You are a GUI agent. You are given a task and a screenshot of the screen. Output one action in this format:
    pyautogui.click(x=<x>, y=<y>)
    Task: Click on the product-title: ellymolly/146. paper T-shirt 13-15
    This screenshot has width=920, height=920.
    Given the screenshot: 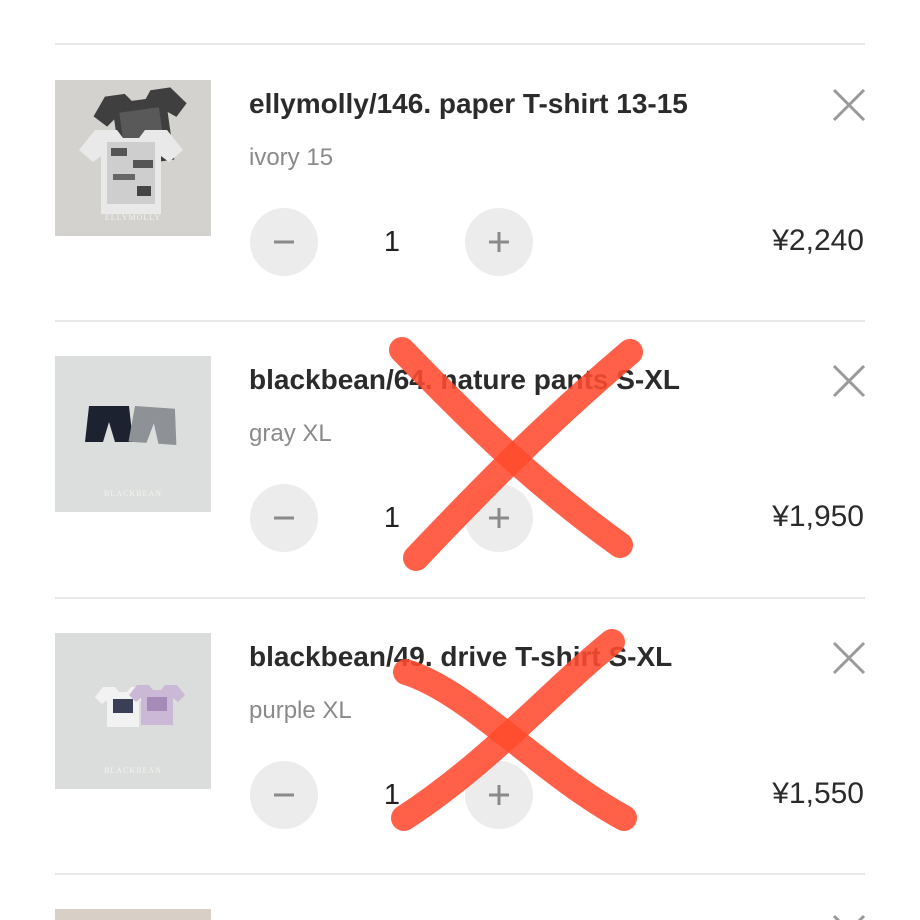 What is the action you would take?
    pyautogui.click(x=468, y=104)
    